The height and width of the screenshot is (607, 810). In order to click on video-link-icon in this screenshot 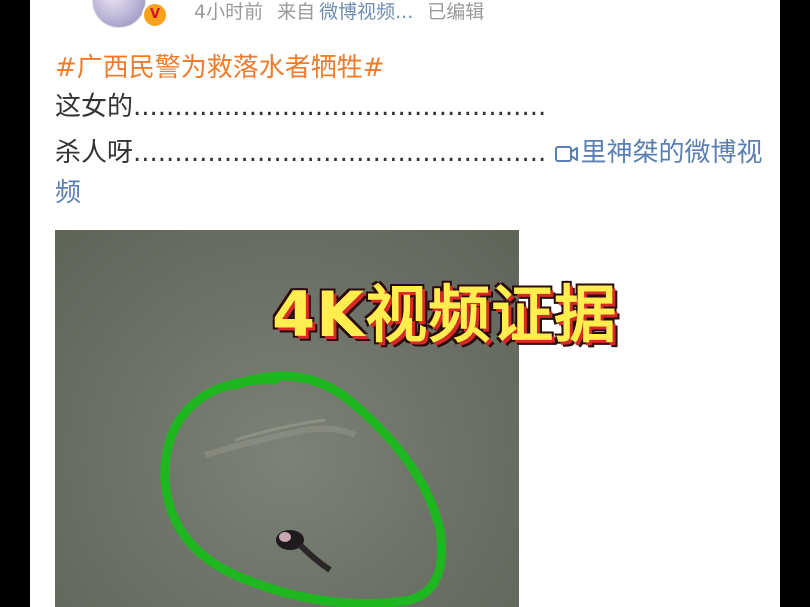, I will do `click(566, 154)`.